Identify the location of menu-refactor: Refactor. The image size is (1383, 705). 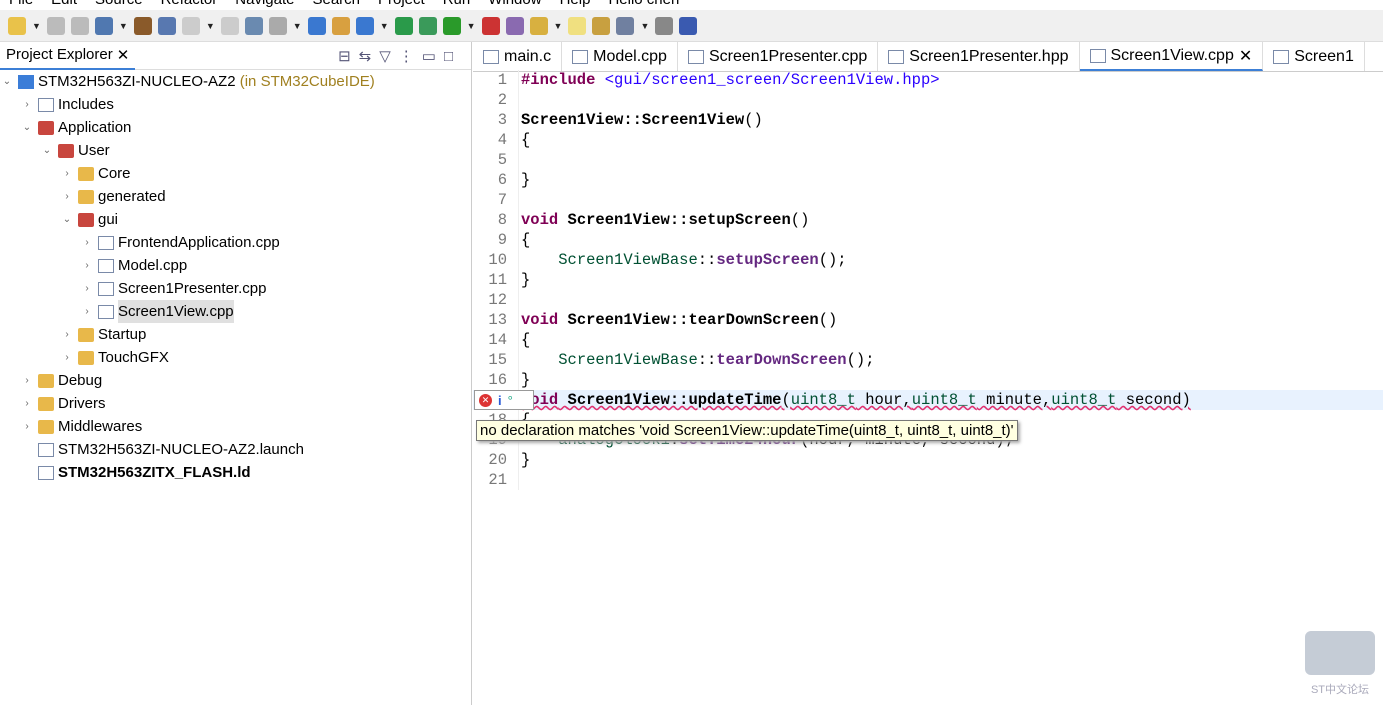
(189, 5).